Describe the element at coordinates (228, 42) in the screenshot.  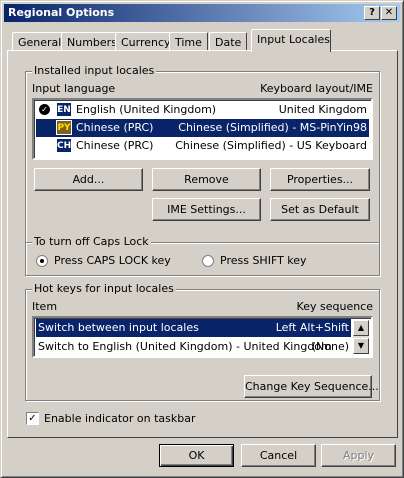
I see `tab-date: Date` at that location.